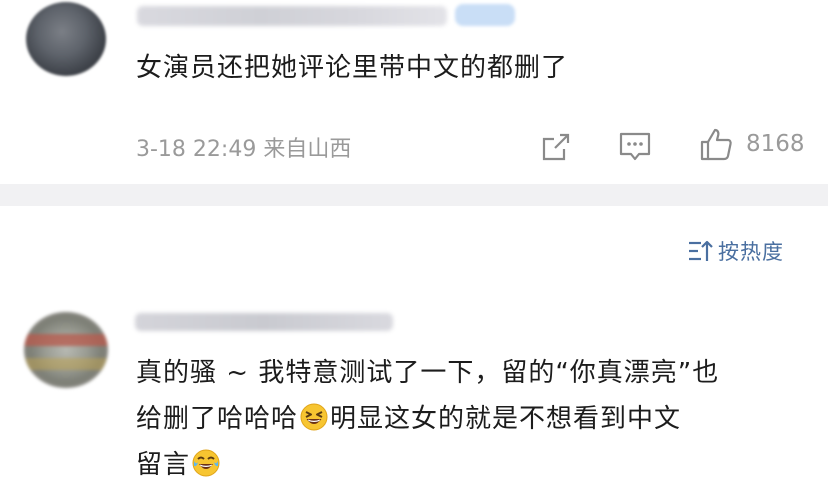 The image size is (828, 487). What do you see at coordinates (716, 144) in the screenshot?
I see `like-icon` at bounding box center [716, 144].